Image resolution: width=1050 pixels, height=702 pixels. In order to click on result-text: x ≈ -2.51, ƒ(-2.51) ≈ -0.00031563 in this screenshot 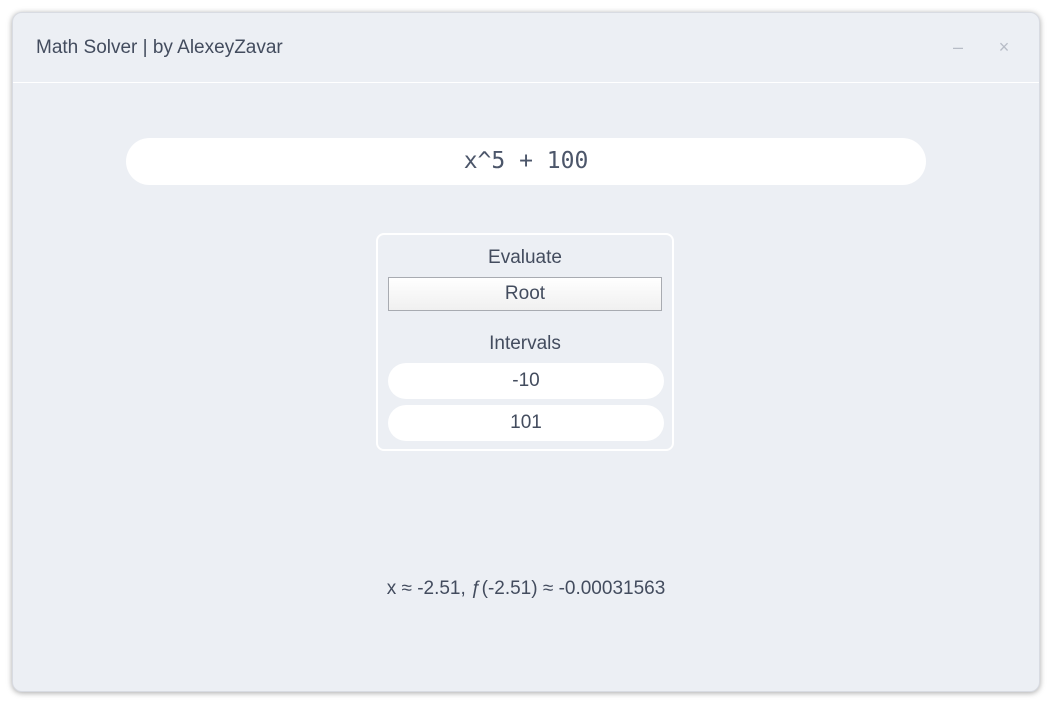, I will do `click(526, 588)`.